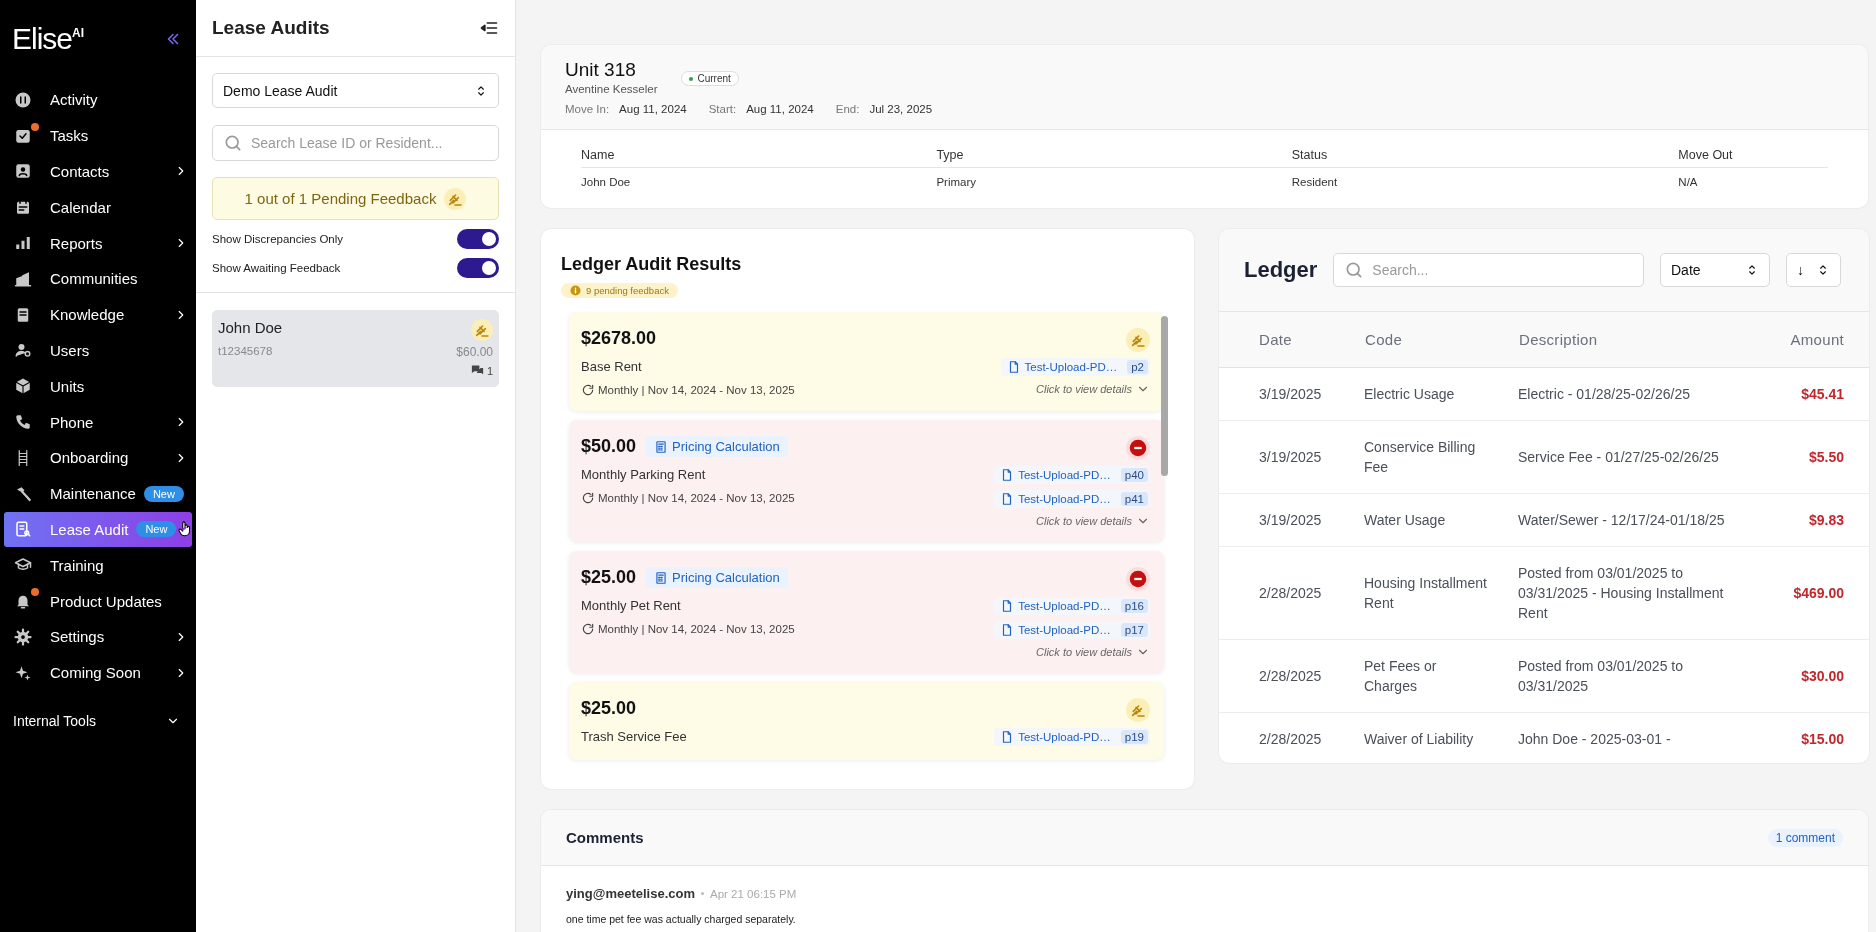 Image resolution: width=1876 pixels, height=932 pixels. Describe the element at coordinates (98, 601) in the screenshot. I see `sidebar-item: Product Updates` at that location.